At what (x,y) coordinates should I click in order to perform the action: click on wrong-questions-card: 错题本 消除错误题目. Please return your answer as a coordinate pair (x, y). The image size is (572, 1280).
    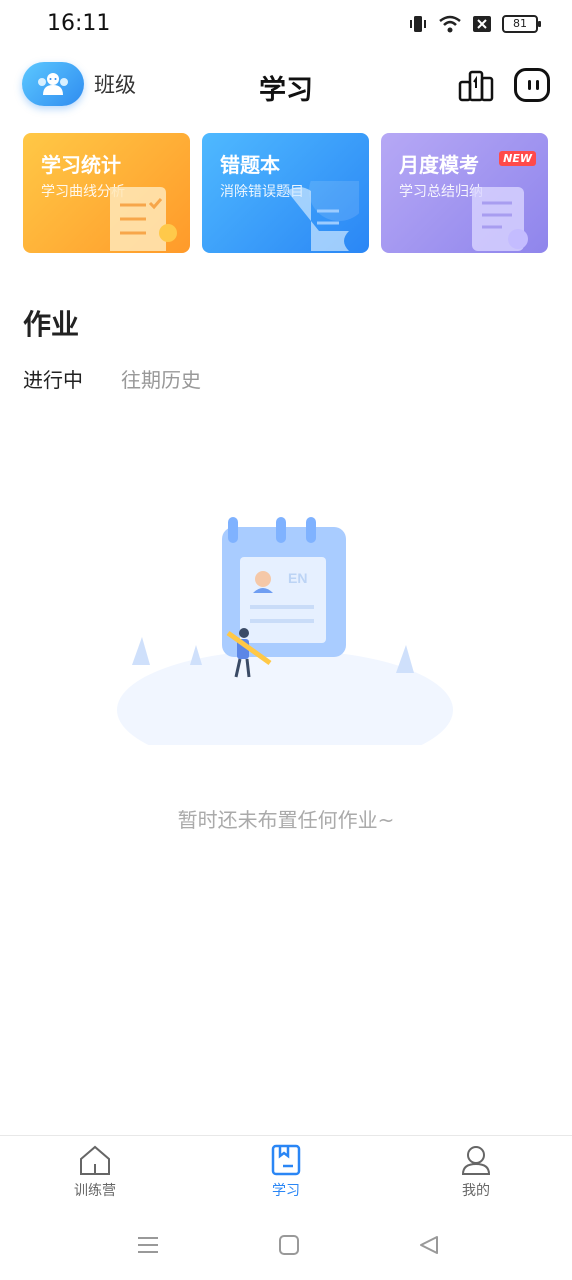
    Looking at the image, I should click on (285, 193).